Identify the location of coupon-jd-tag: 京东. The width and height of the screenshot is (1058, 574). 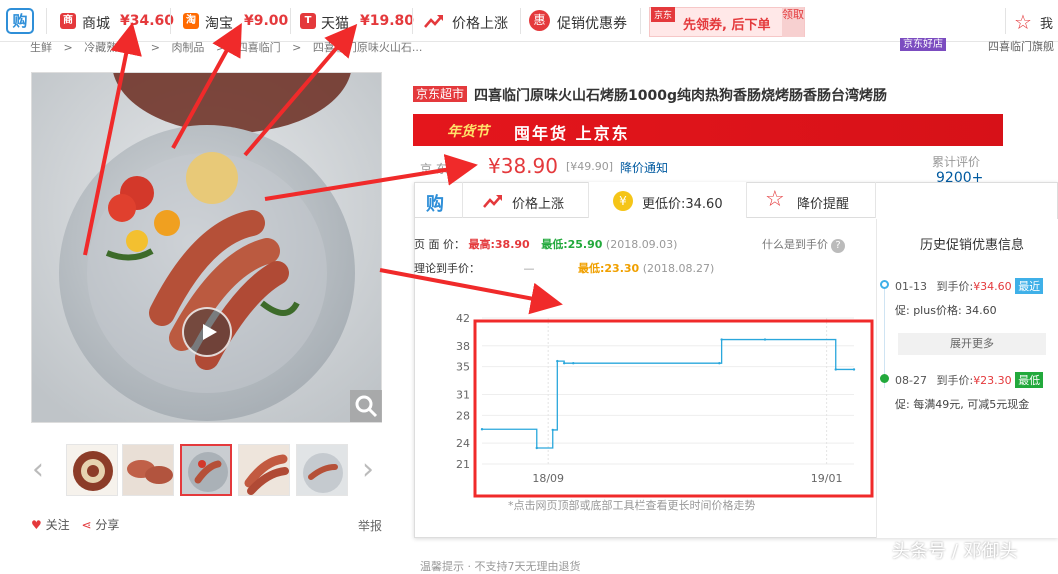
(663, 14).